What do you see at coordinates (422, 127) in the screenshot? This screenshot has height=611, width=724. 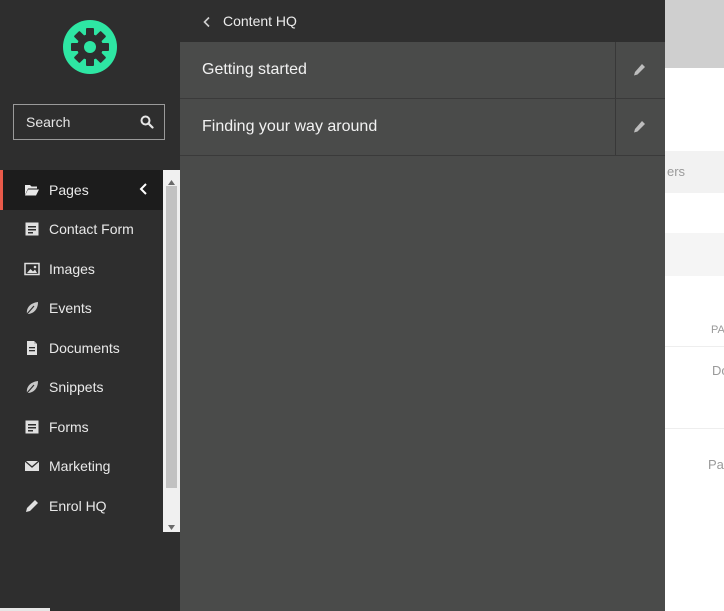 I see `page-row: Finding your way around` at bounding box center [422, 127].